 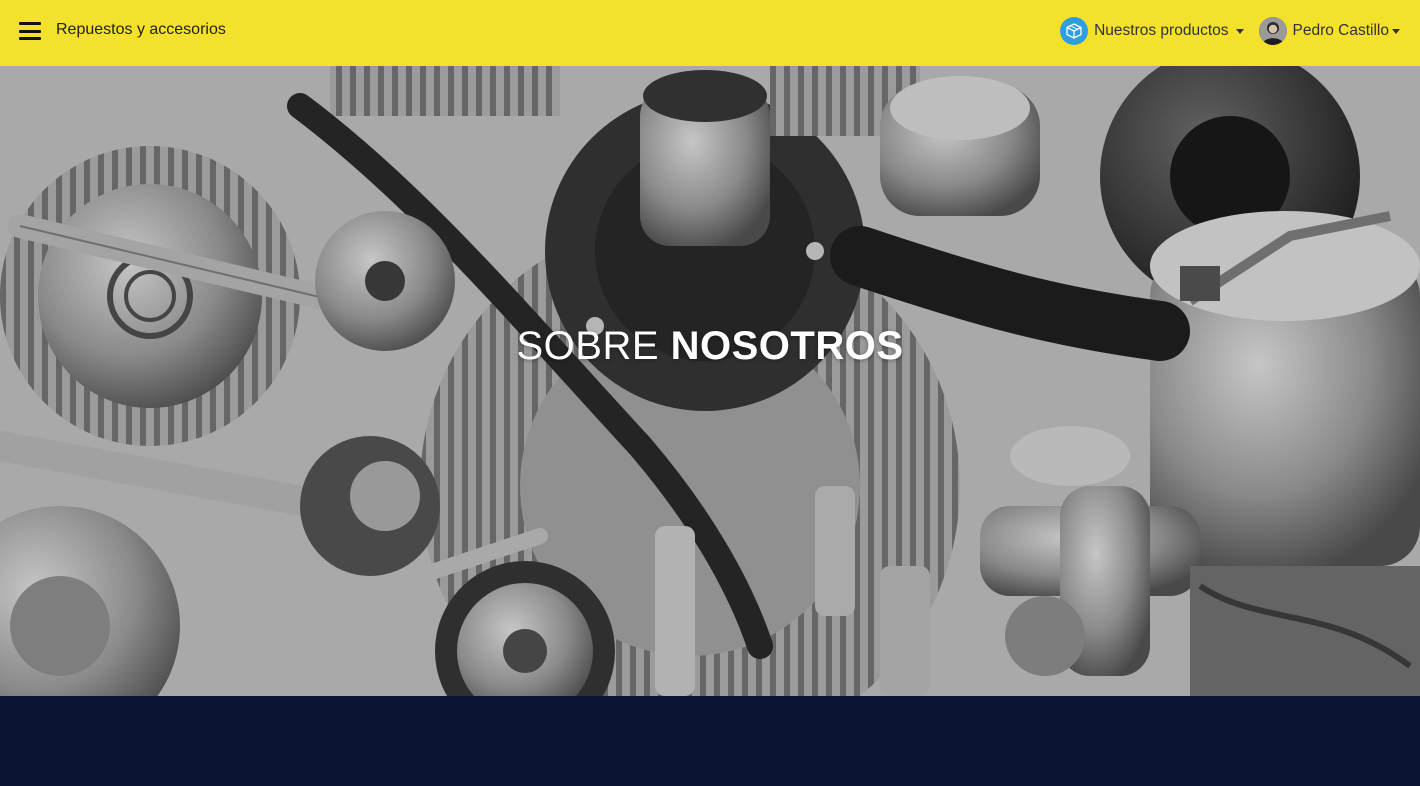 I want to click on user-avatar, so click(x=1272, y=31).